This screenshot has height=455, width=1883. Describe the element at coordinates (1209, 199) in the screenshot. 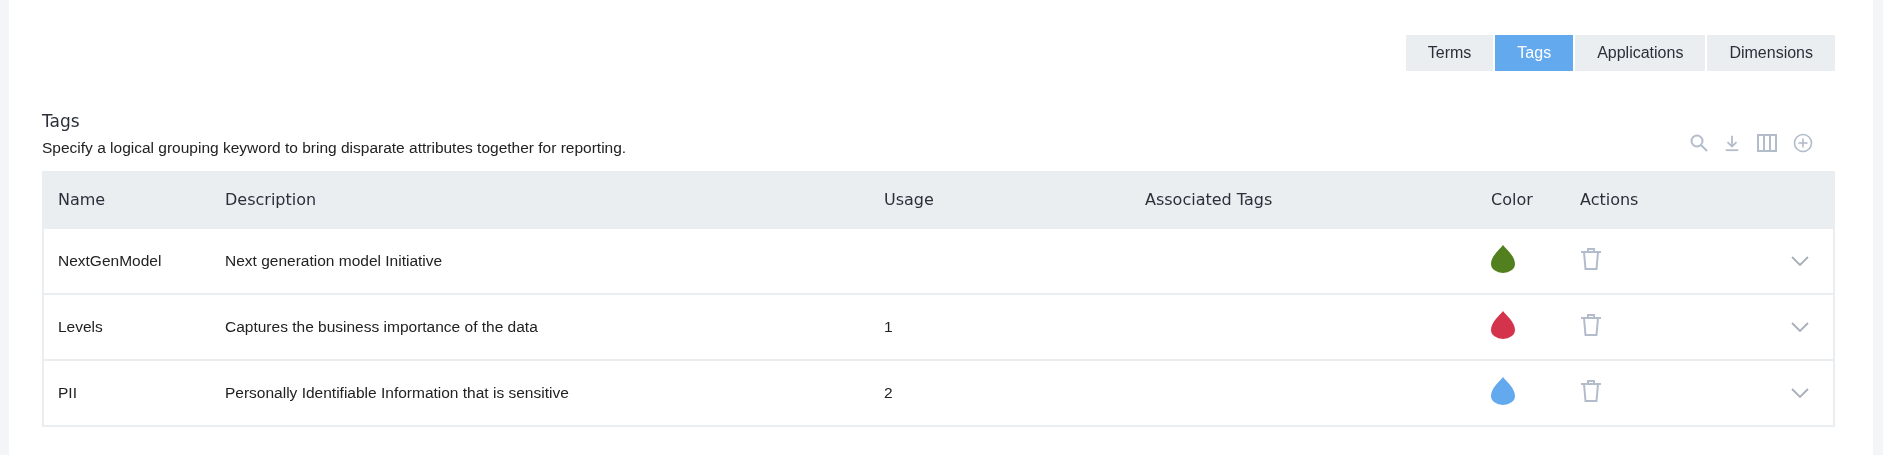

I see `column-header: Associated Tags` at that location.